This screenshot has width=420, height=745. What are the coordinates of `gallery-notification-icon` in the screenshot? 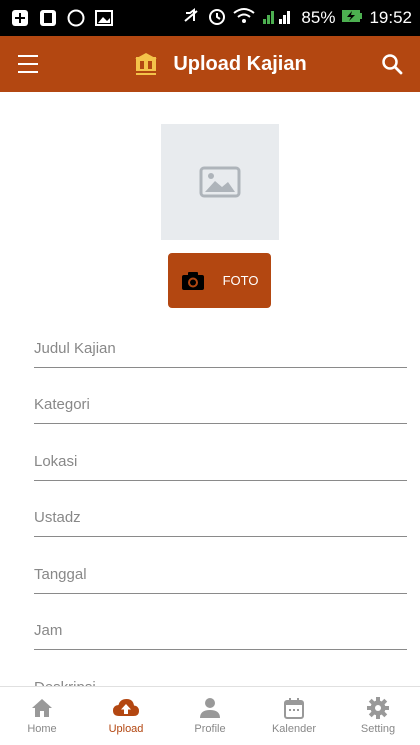 It's located at (104, 18).